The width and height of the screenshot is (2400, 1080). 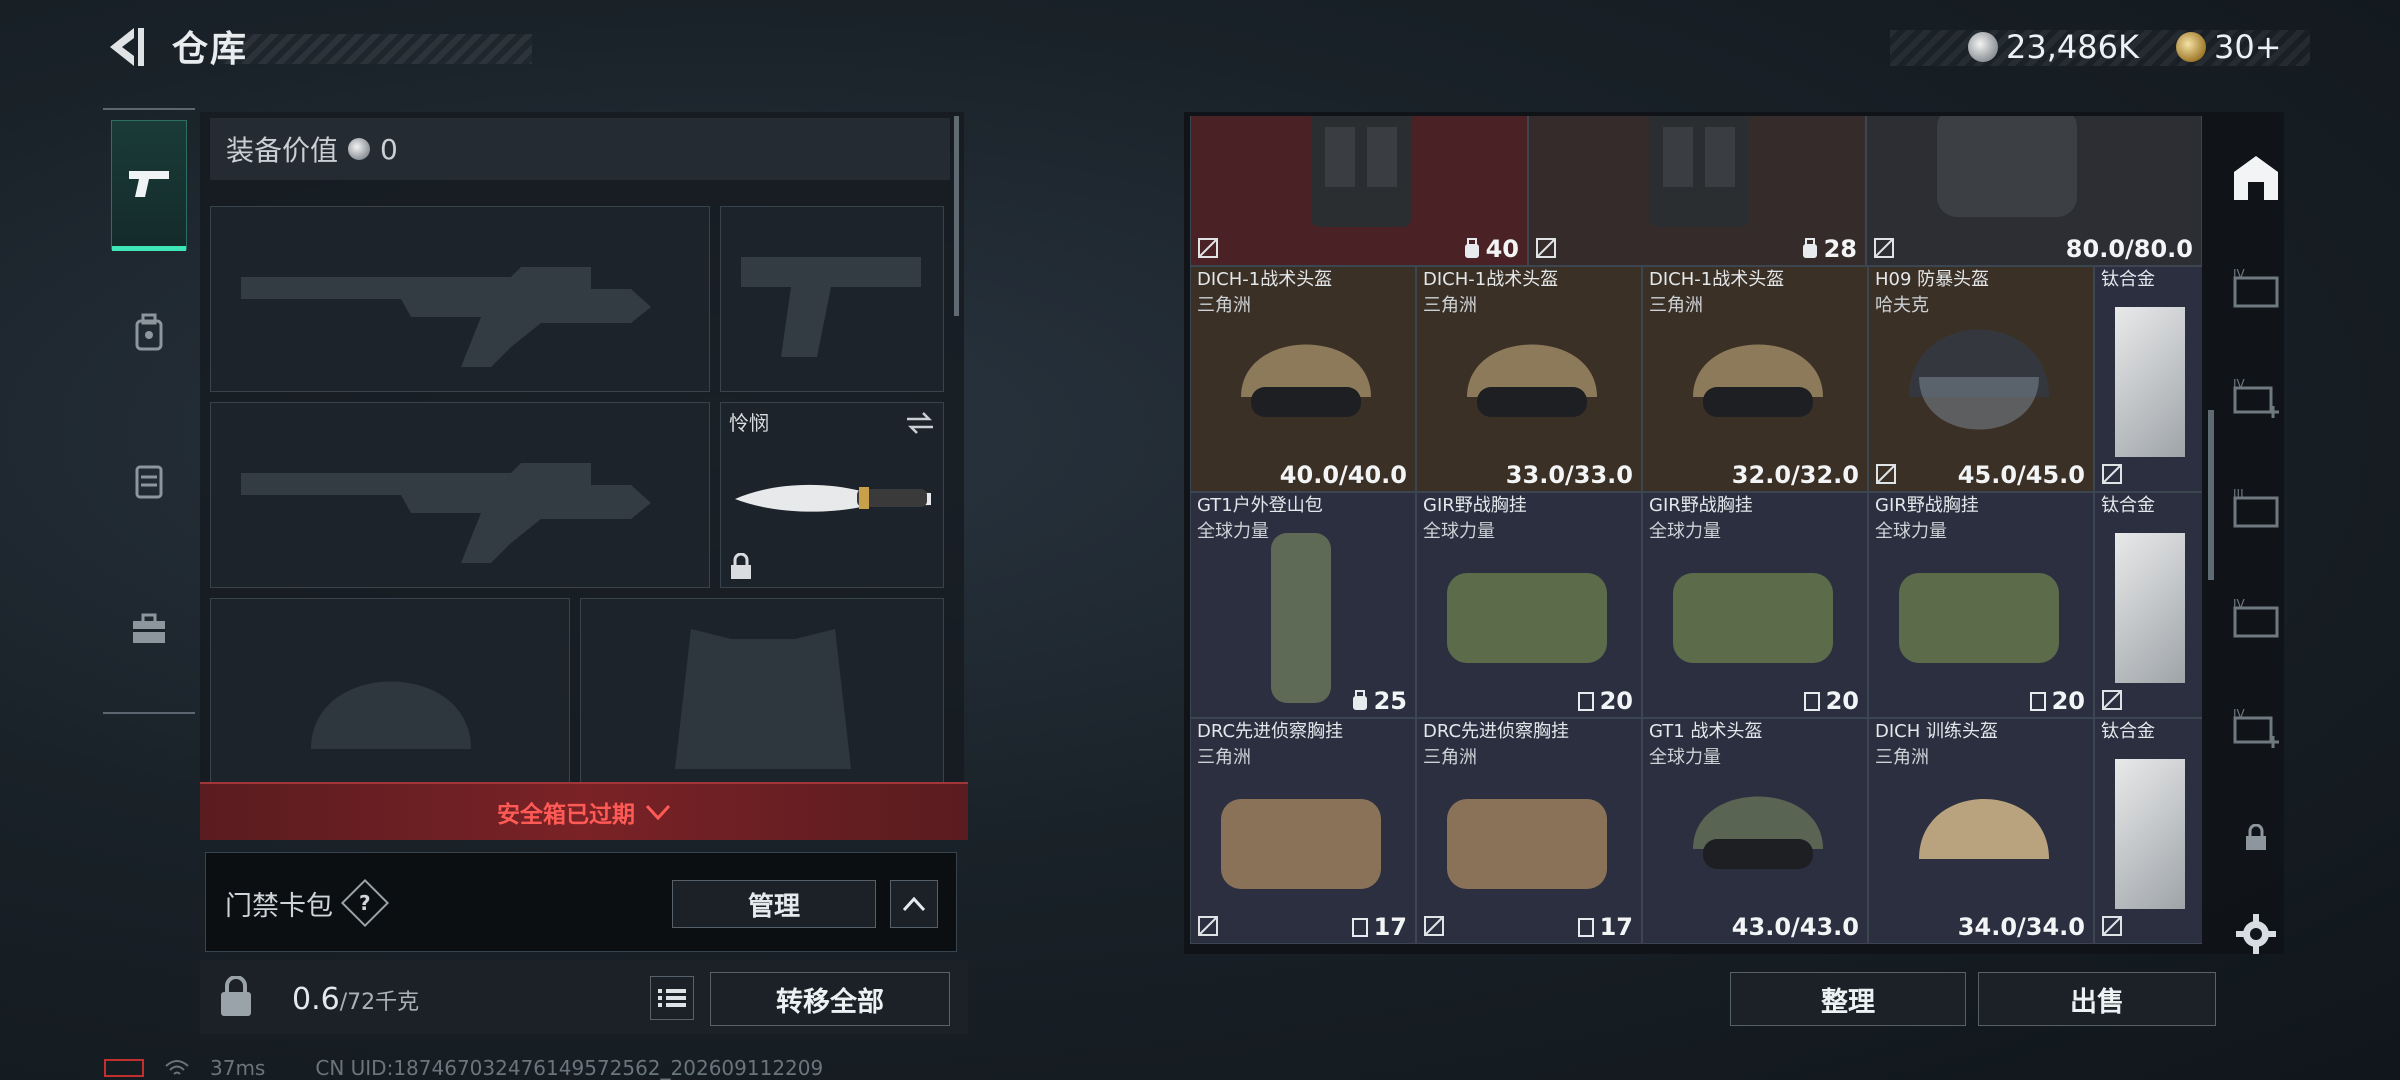 What do you see at coordinates (2256, 288) in the screenshot?
I see `rail-folder-iv-1: IV` at bounding box center [2256, 288].